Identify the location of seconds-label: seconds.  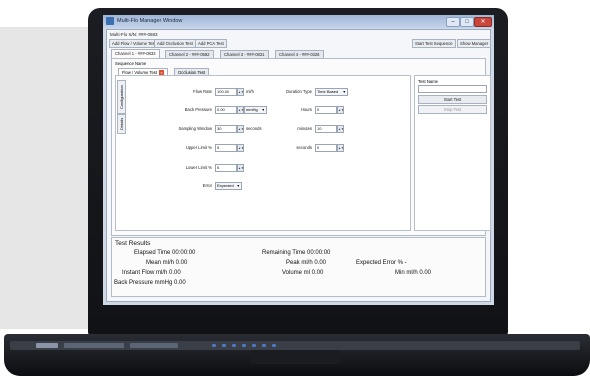
(304, 147).